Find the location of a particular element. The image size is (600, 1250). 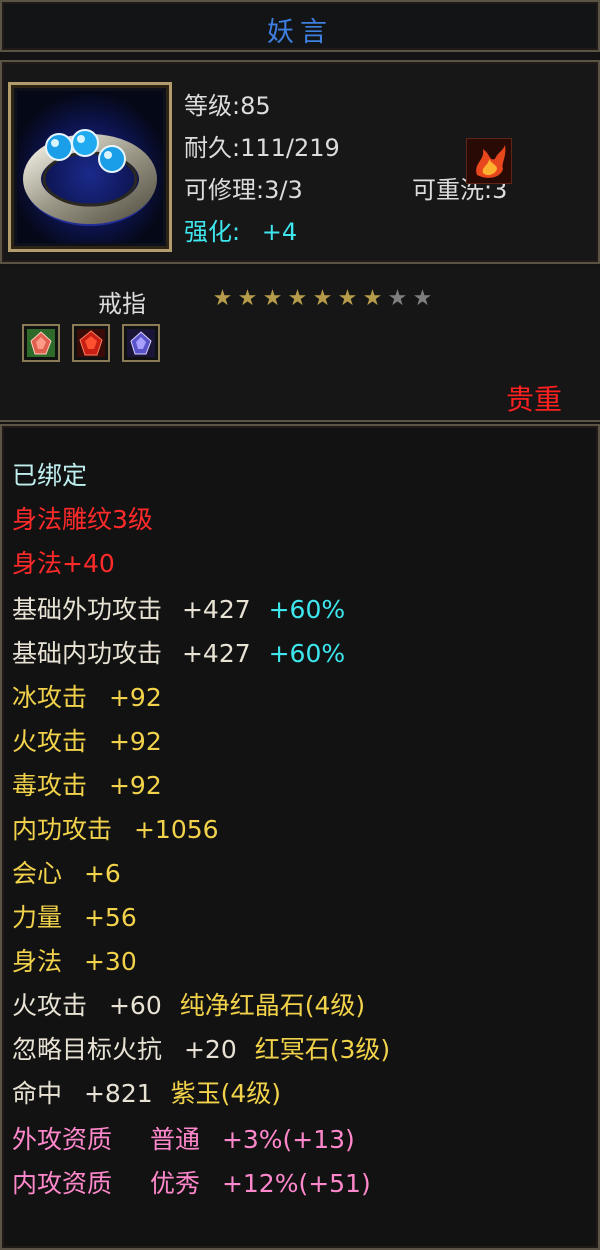

title-bar: 妖言 is located at coordinates (300, 26).